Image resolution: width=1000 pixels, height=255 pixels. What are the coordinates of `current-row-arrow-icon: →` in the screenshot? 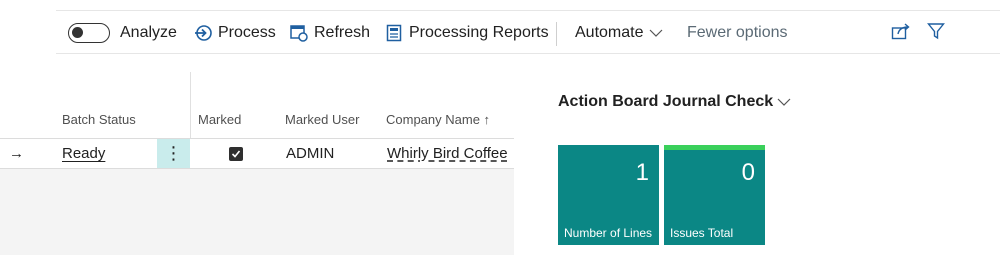 It's located at (16, 153).